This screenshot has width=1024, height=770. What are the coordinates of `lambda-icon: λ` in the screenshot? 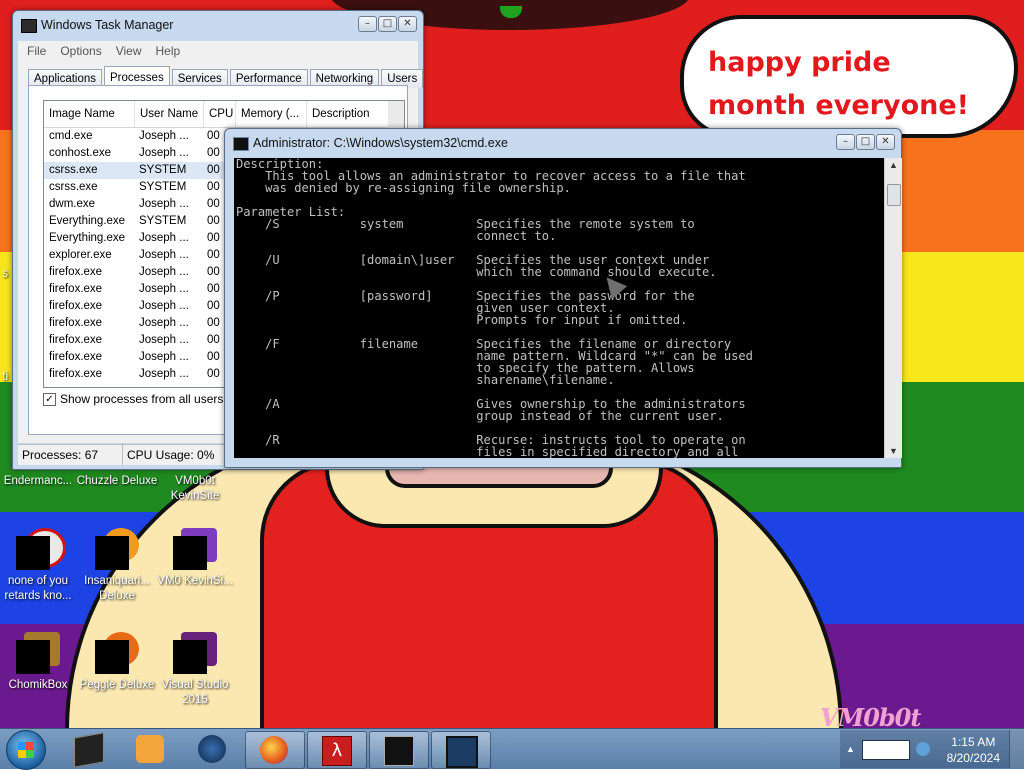 It's located at (337, 751).